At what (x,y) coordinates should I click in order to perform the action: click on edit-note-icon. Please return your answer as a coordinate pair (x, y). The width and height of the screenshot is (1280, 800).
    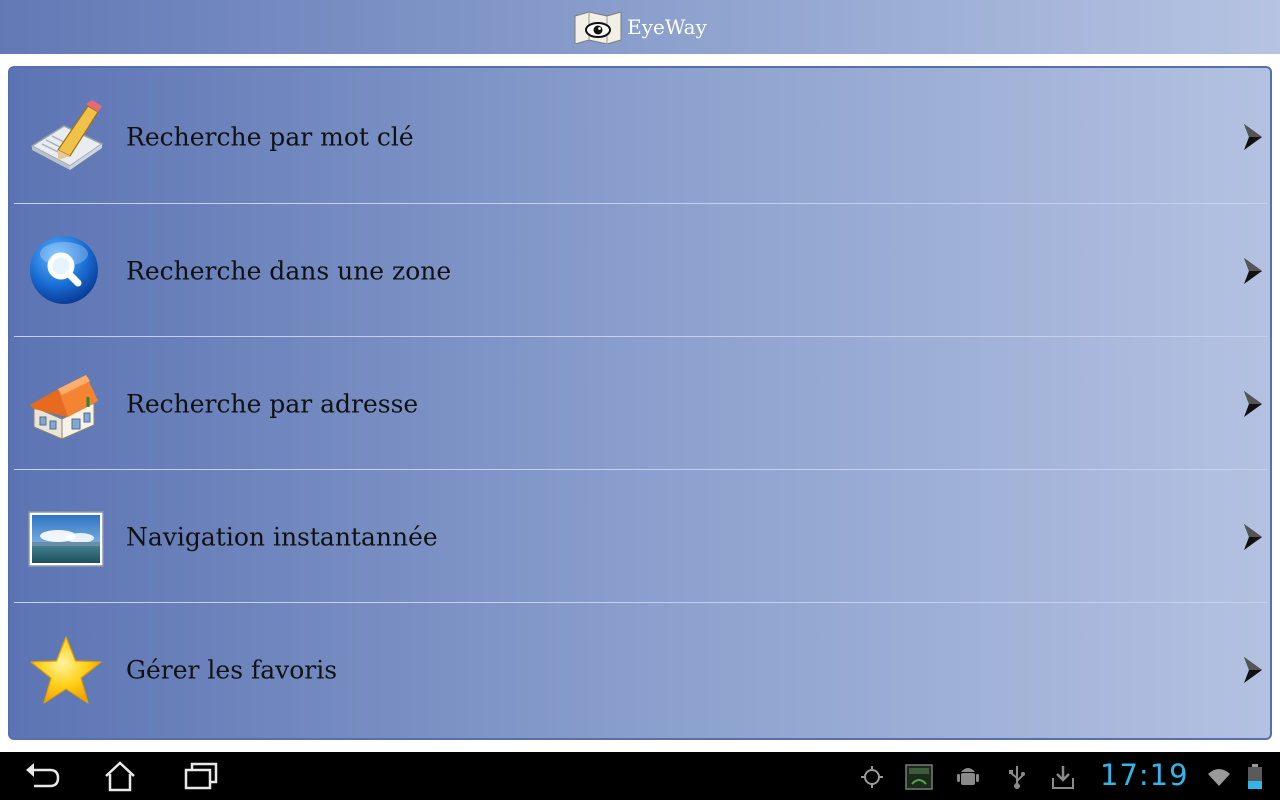
    Looking at the image, I should click on (67, 135).